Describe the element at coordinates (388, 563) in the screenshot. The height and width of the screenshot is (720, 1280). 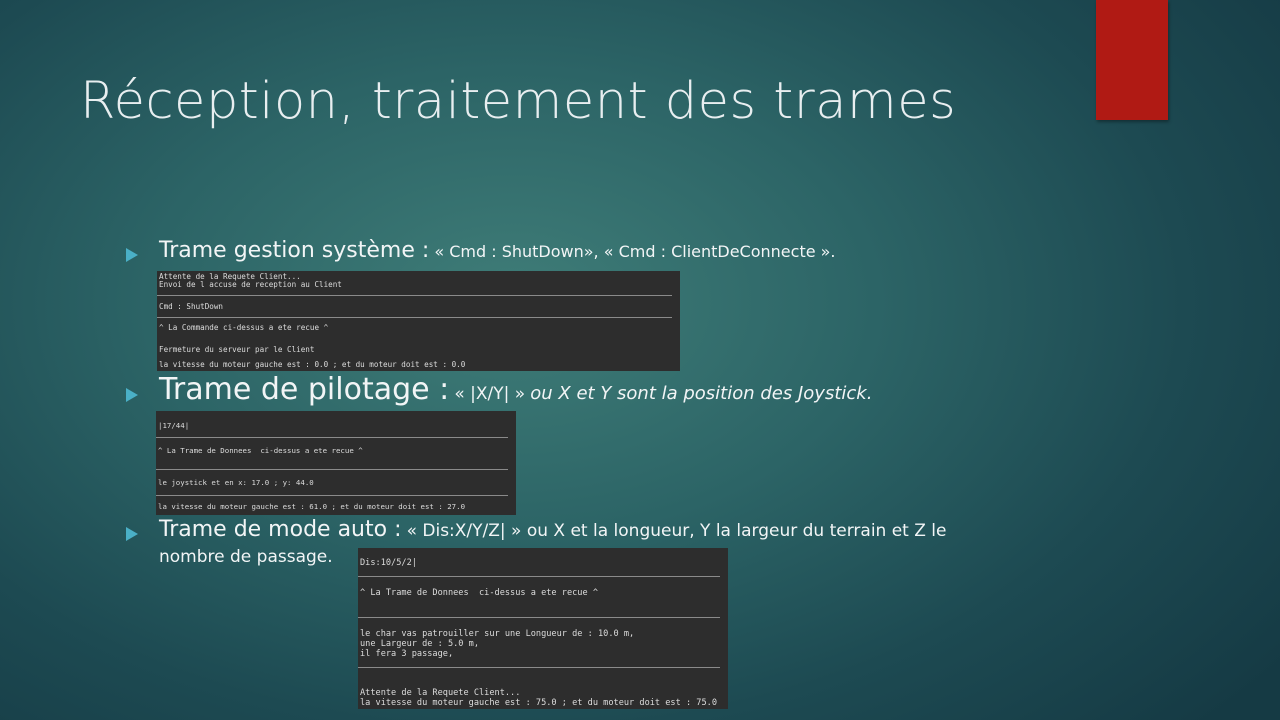
I see `console-line: Dis:10/5/2|` at that location.